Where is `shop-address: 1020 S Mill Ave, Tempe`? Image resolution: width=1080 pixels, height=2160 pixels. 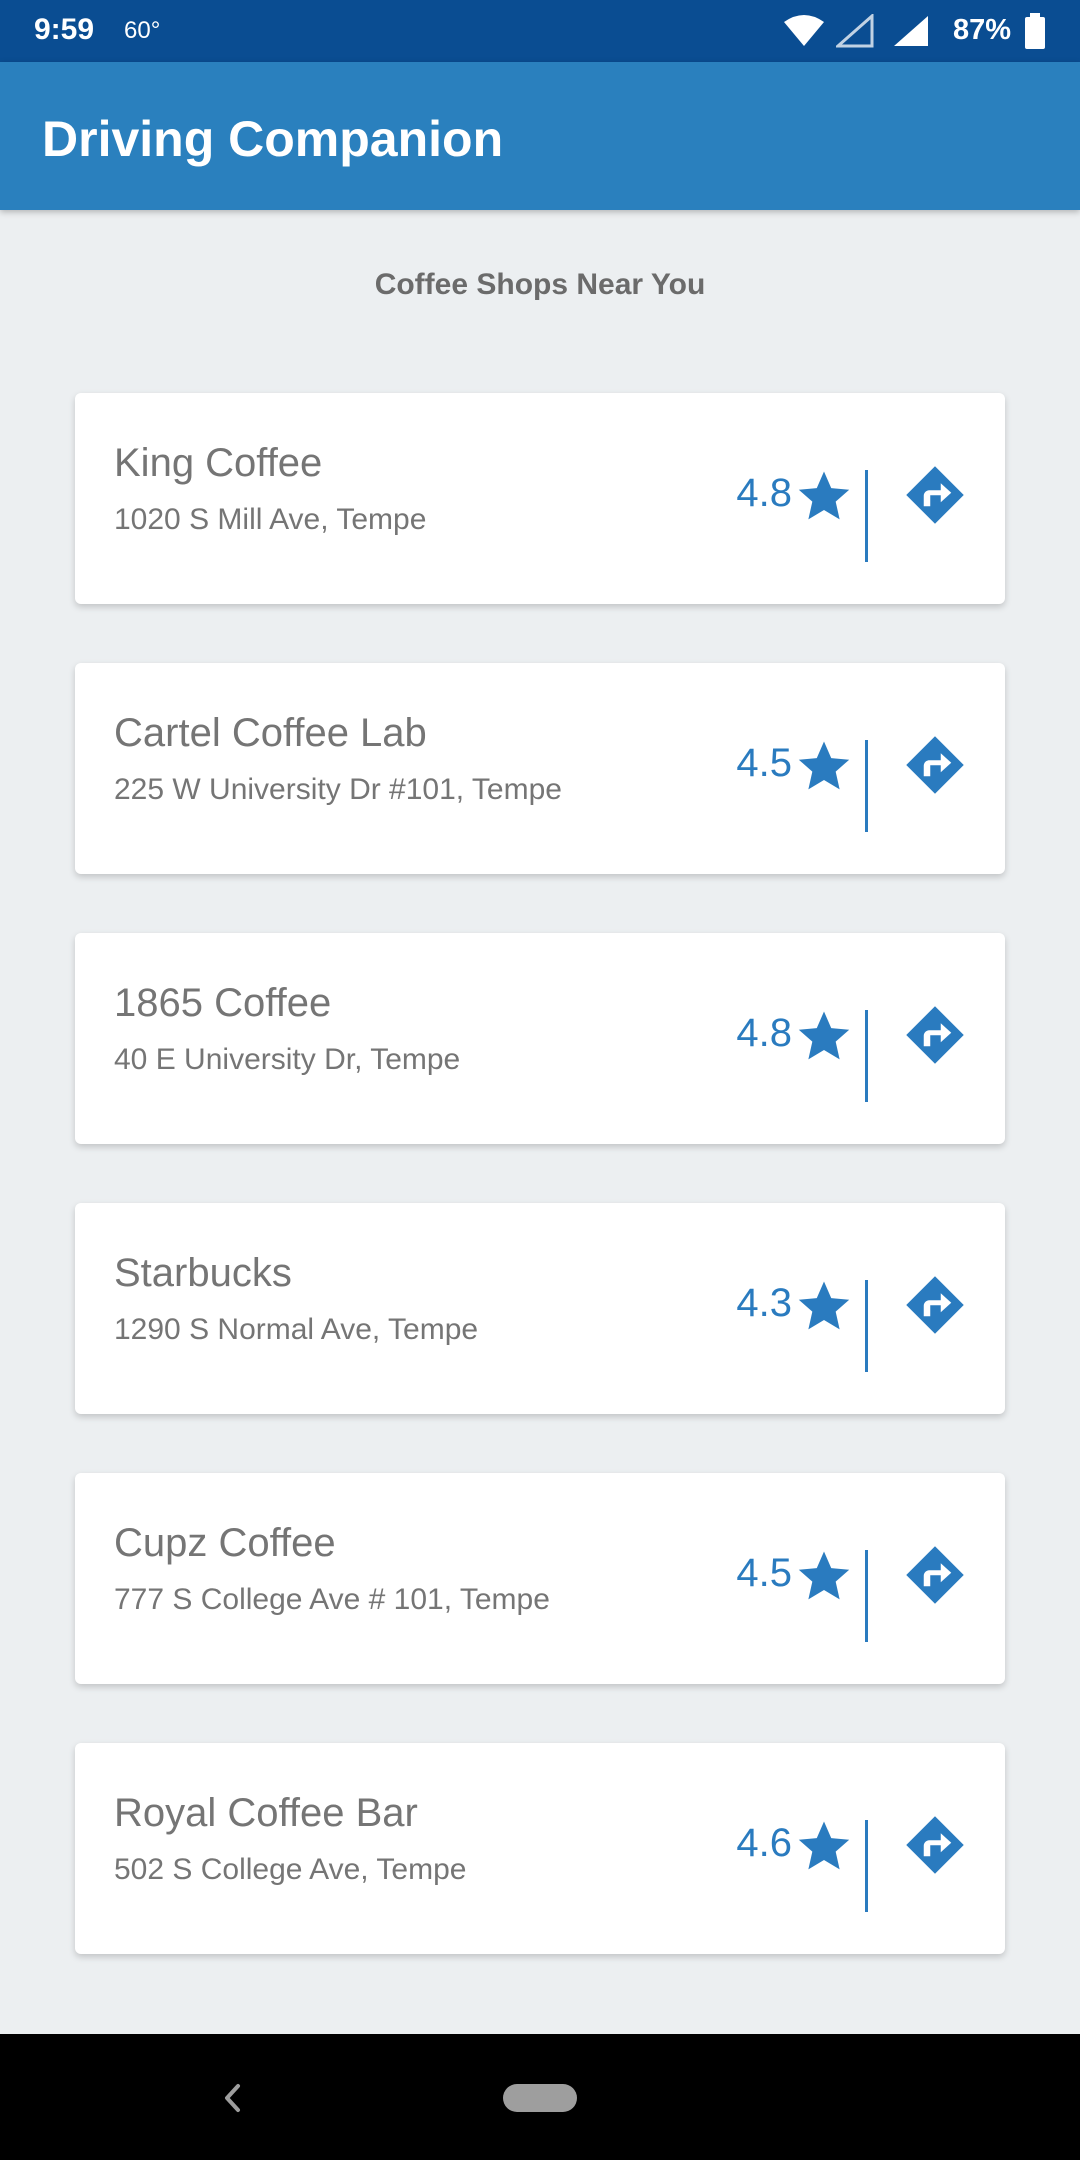
shop-address: 1020 S Mill Ave, Tempe is located at coordinates (270, 519).